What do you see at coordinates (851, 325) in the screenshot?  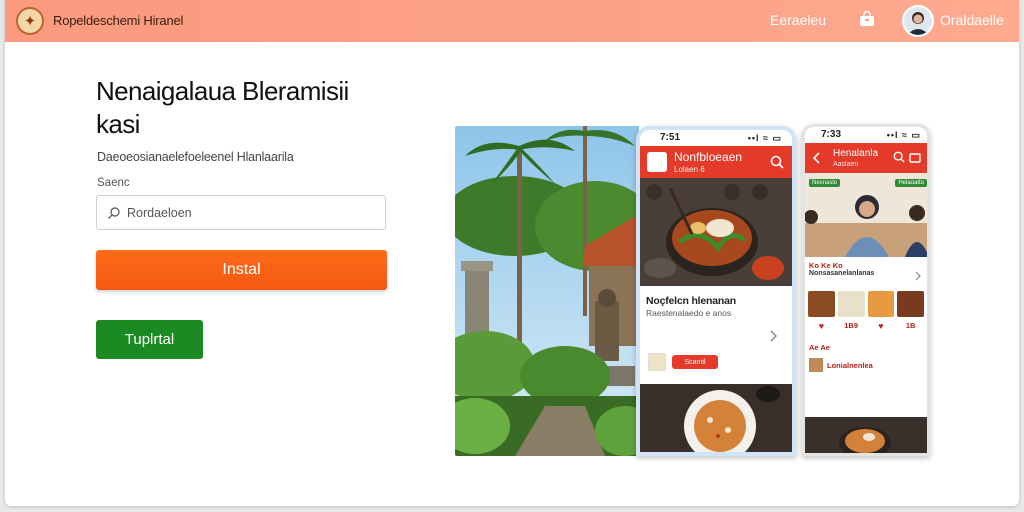 I see `food-price: 1B9` at bounding box center [851, 325].